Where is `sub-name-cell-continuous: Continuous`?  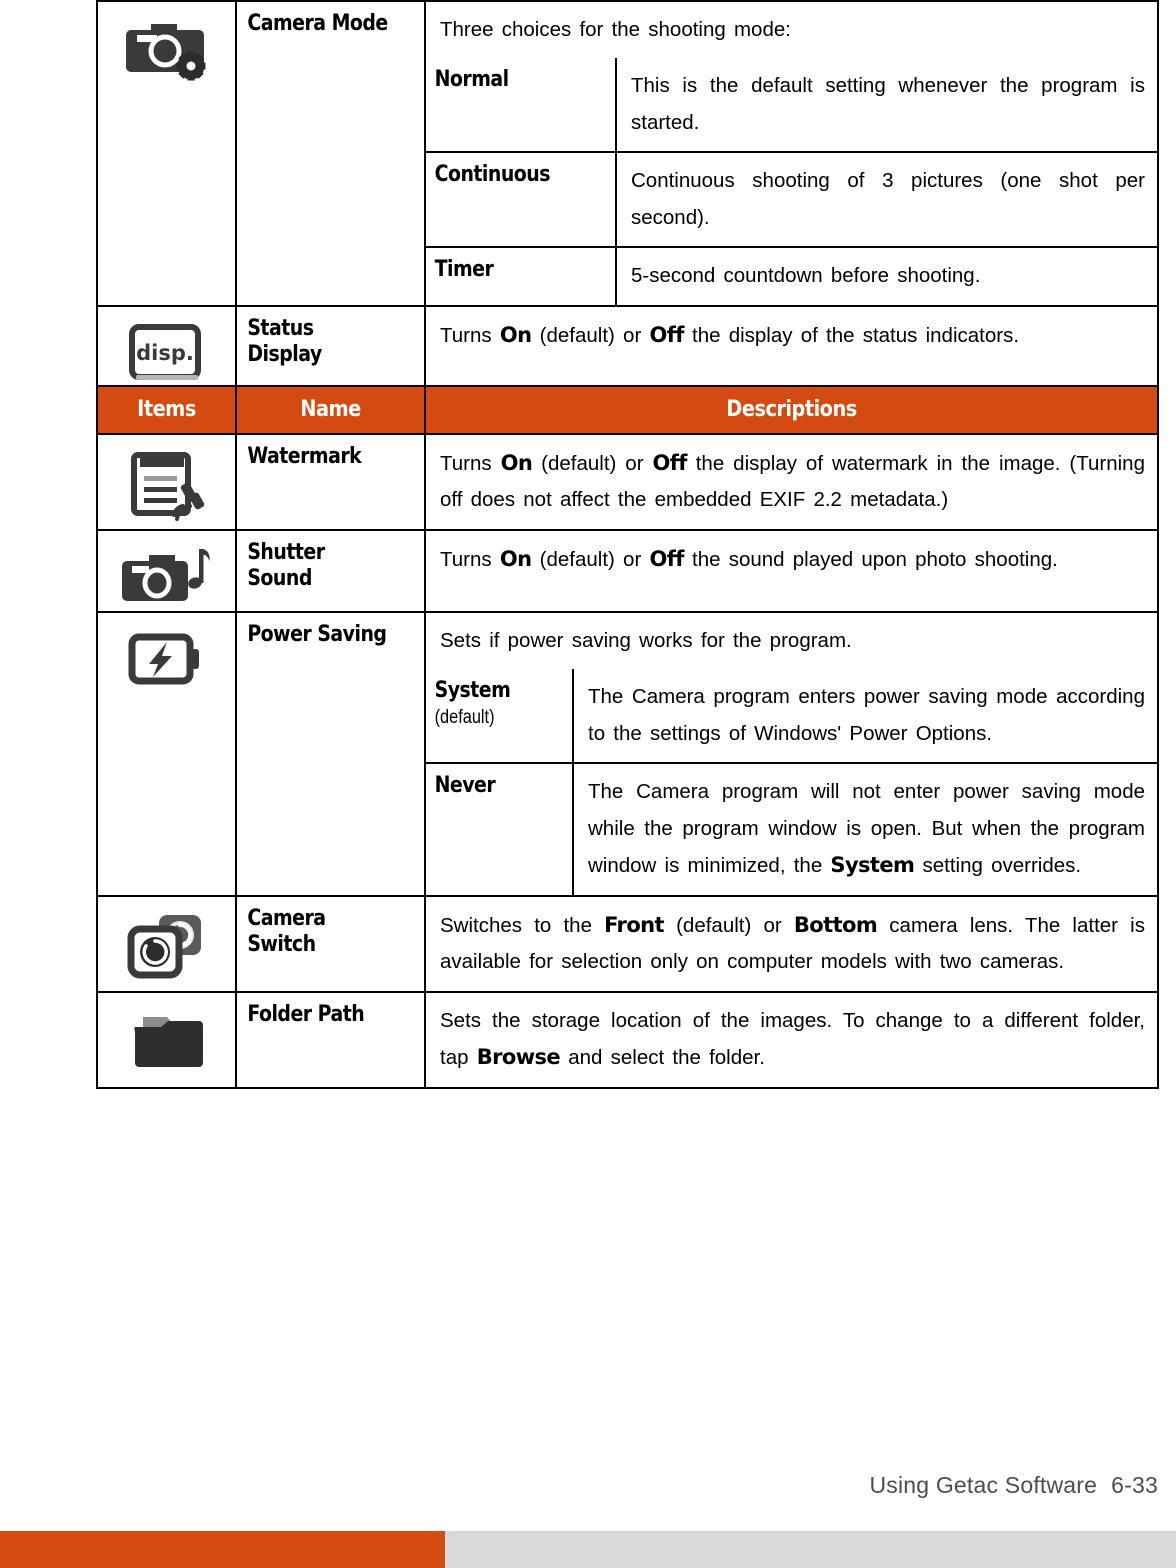
sub-name-cell-continuous: Continuous is located at coordinates (521, 200).